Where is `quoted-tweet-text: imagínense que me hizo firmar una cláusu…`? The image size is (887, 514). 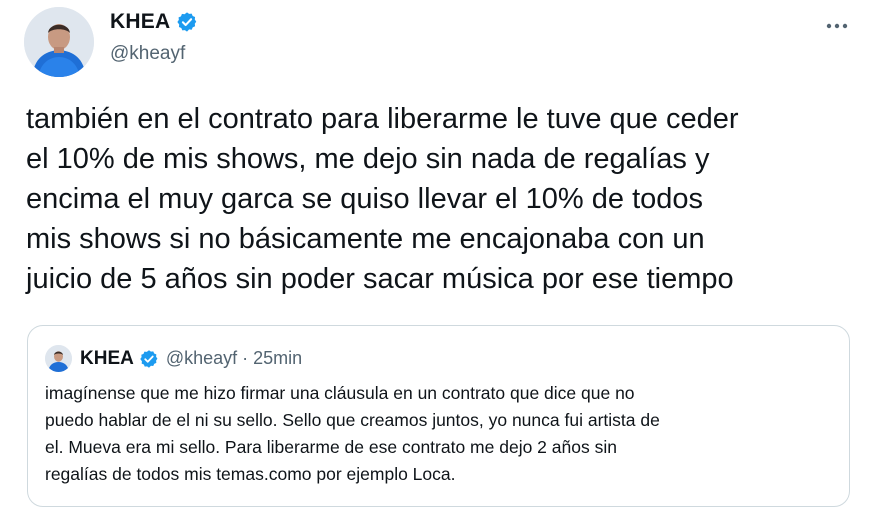 quoted-tweet-text: imagínense que me hizo firmar una cláusu… is located at coordinates (352, 433).